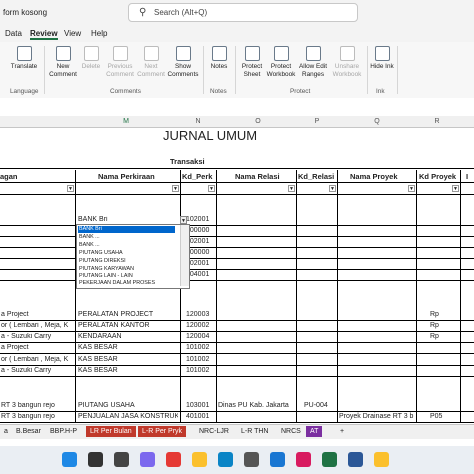 The image size is (474, 474). What do you see at coordinates (90, 229) in the screenshot?
I see `dropdown-option: BANK Bri` at bounding box center [90, 229].